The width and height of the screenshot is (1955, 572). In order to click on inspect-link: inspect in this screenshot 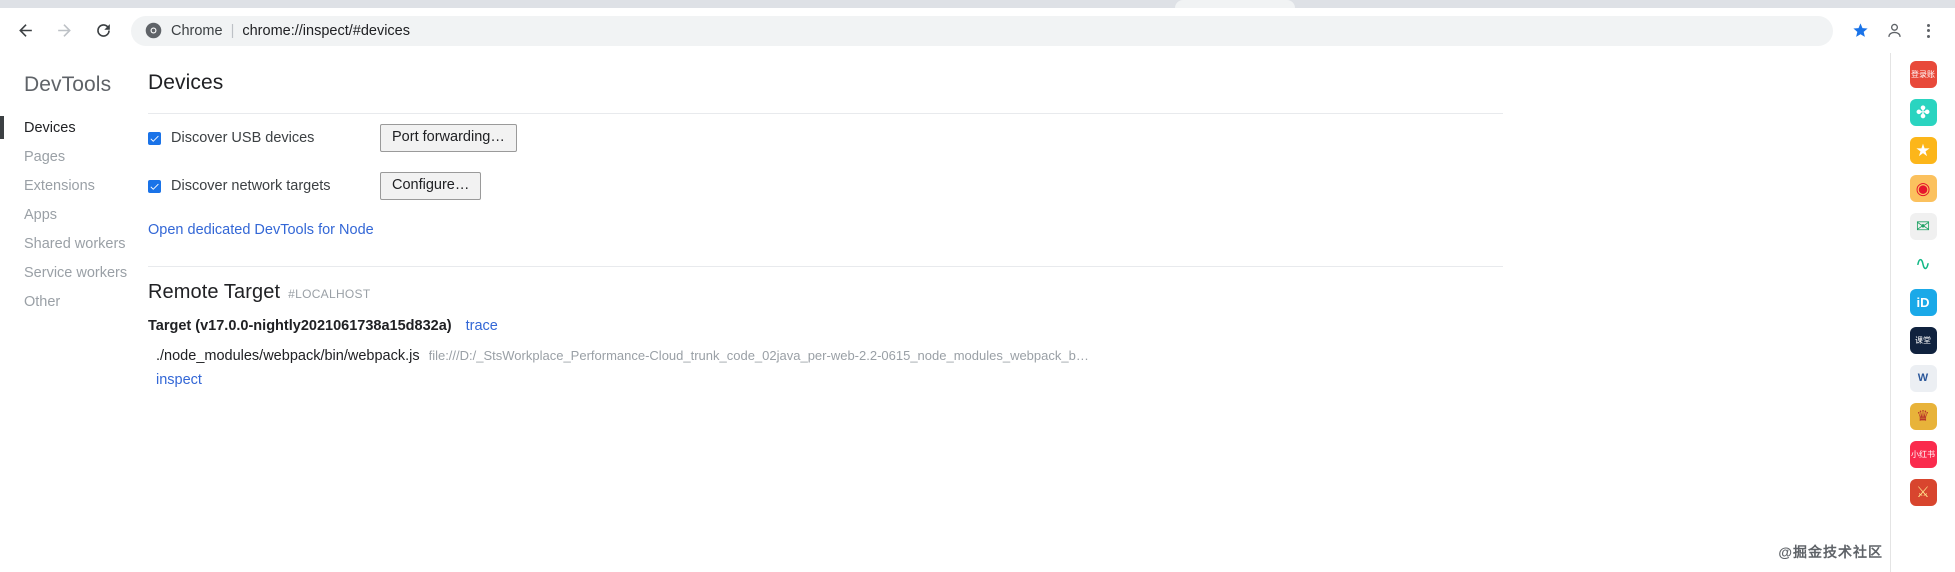, I will do `click(179, 380)`.